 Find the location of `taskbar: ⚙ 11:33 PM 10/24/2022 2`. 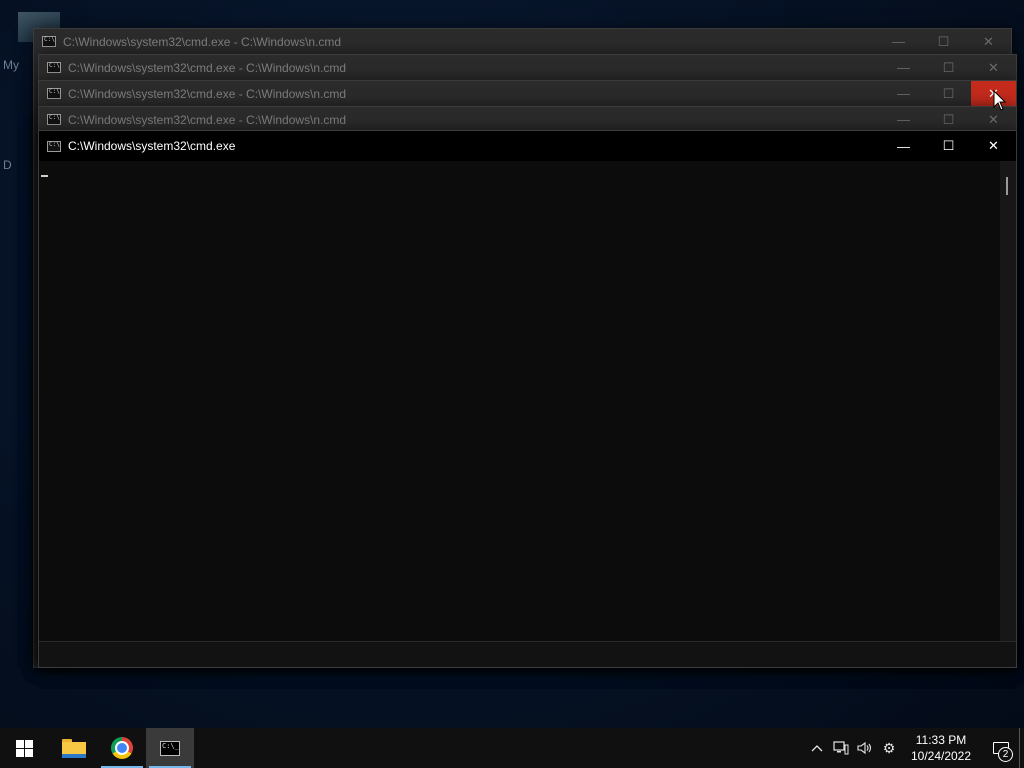

taskbar: ⚙ 11:33 PM 10/24/2022 2 is located at coordinates (512, 748).